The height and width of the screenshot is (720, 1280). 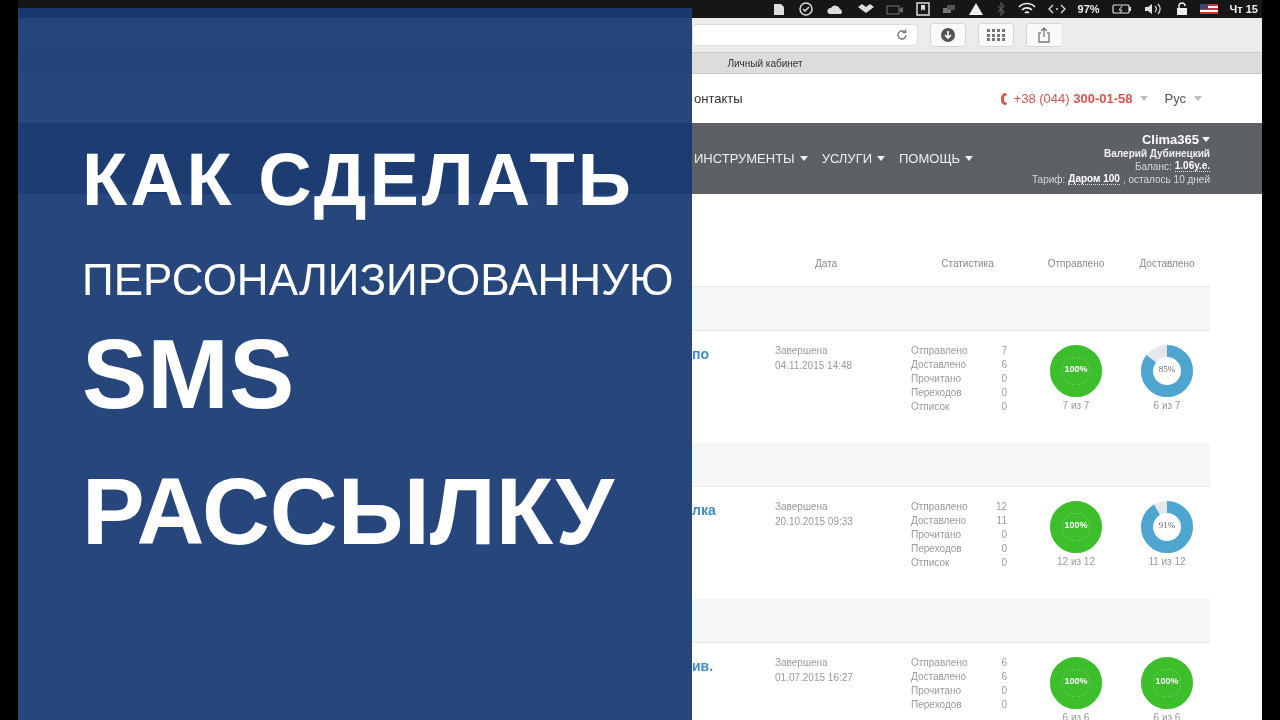 What do you see at coordinates (1181, 9) in the screenshot?
I see `lock-icon` at bounding box center [1181, 9].